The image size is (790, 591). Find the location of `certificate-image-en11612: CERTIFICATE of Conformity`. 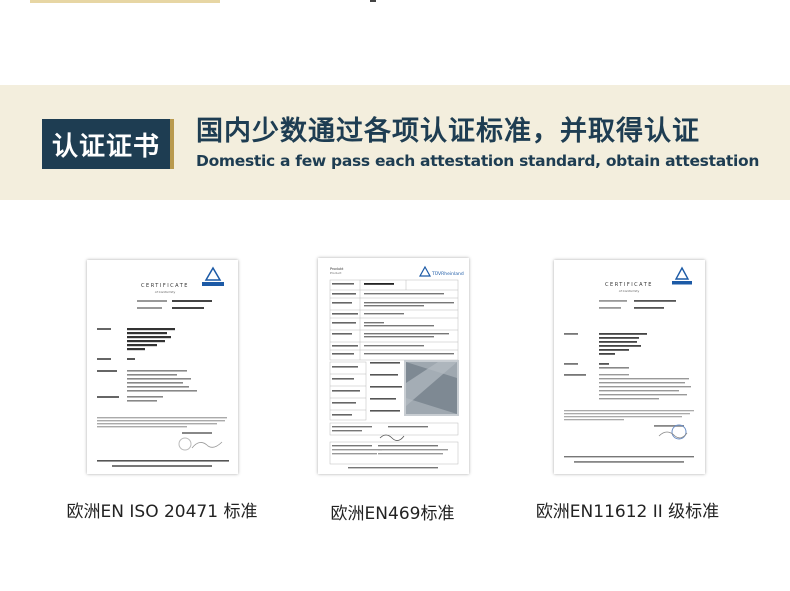

certificate-image-en11612: CERTIFICATE of Conformity is located at coordinates (629, 367).